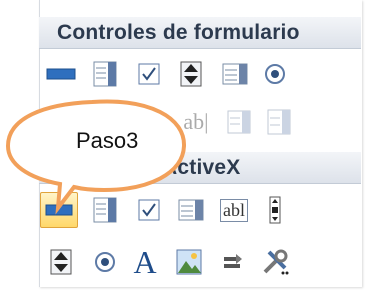  I want to click on combo-list-edit-icon, so click(239, 122).